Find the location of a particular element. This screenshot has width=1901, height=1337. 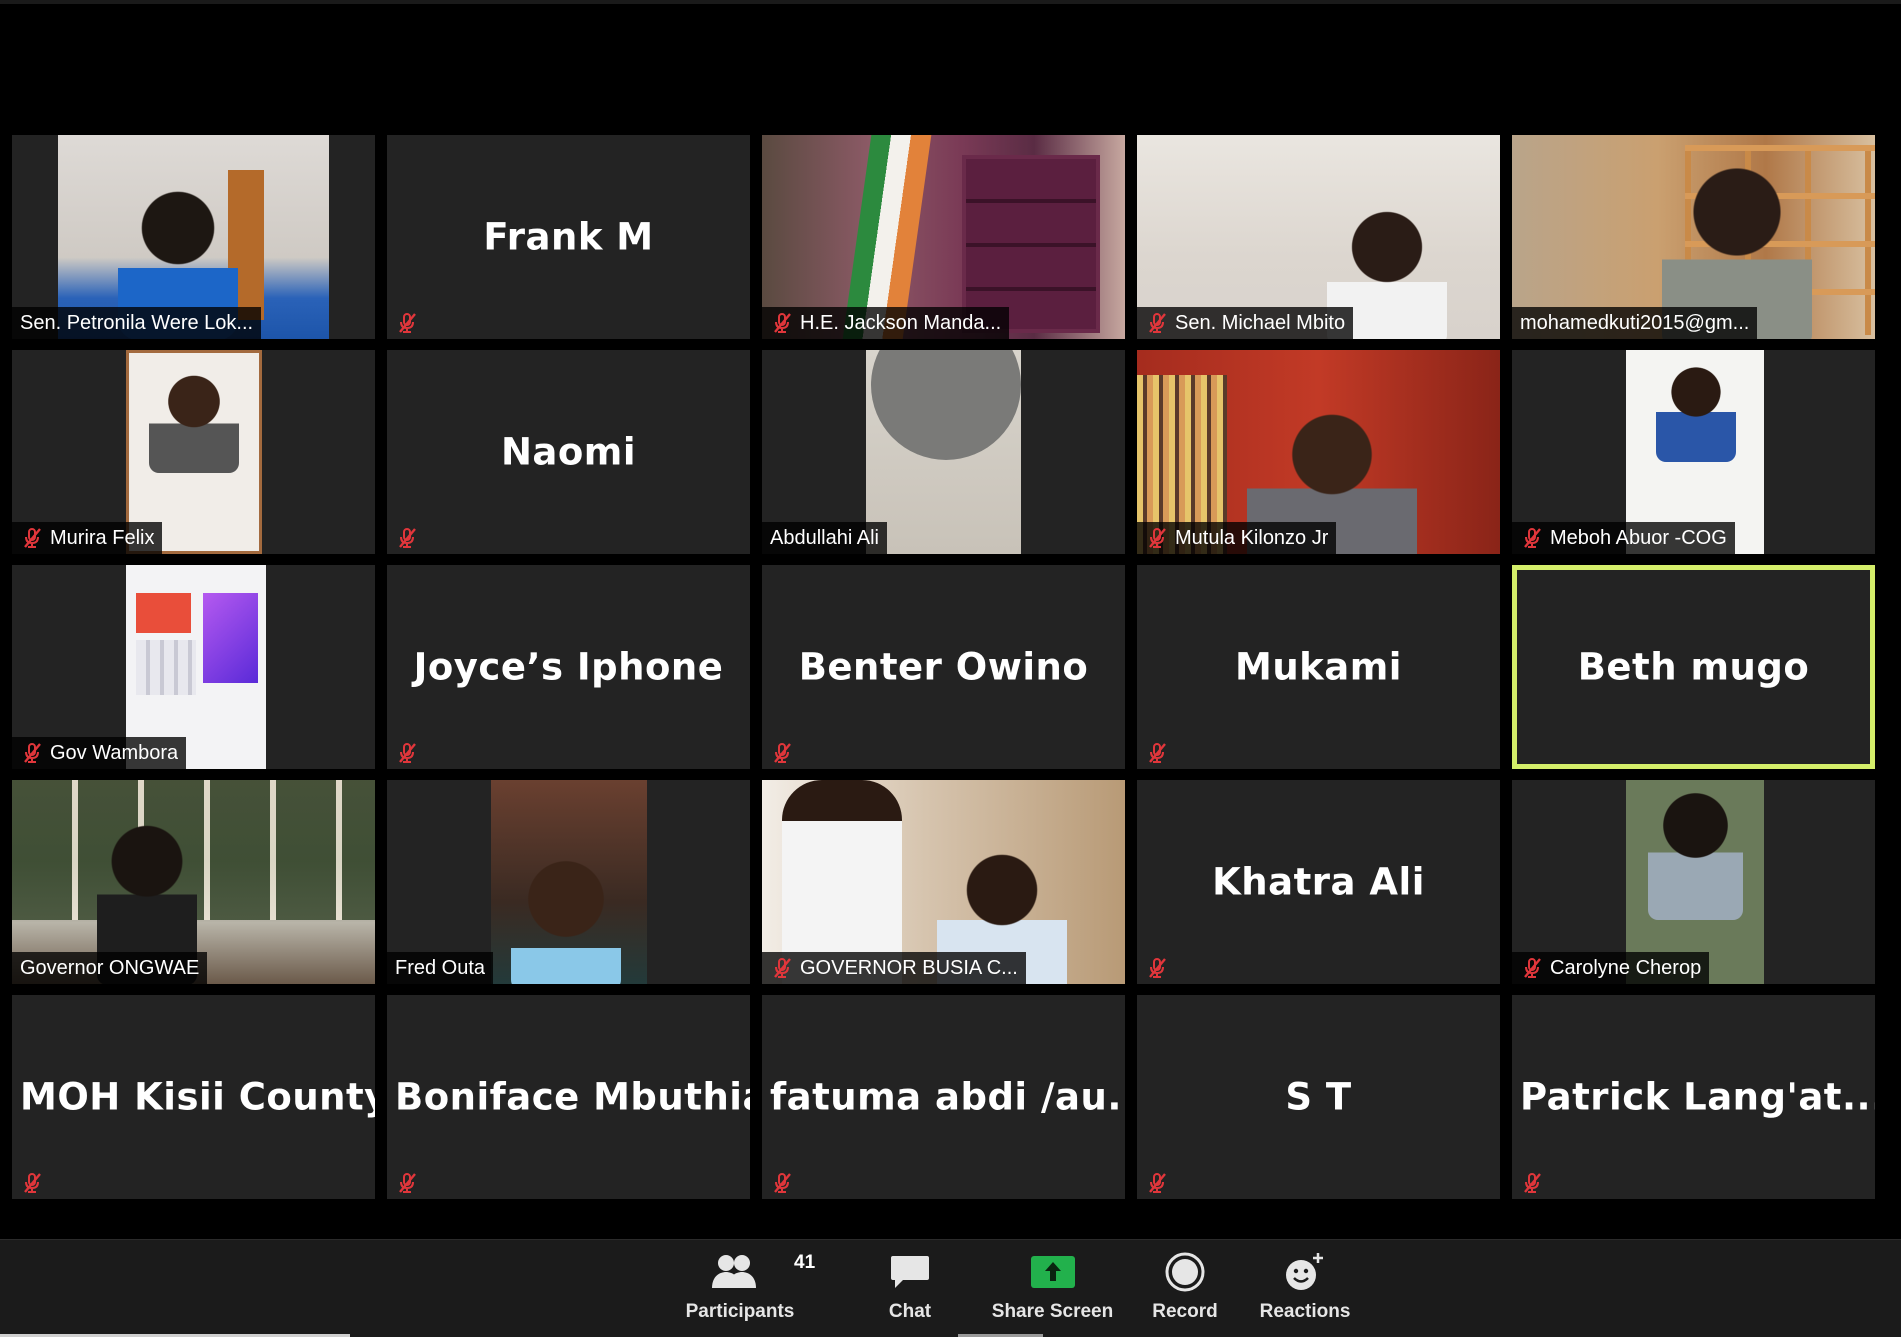

record-label: Record is located at coordinates (1185, 1311).